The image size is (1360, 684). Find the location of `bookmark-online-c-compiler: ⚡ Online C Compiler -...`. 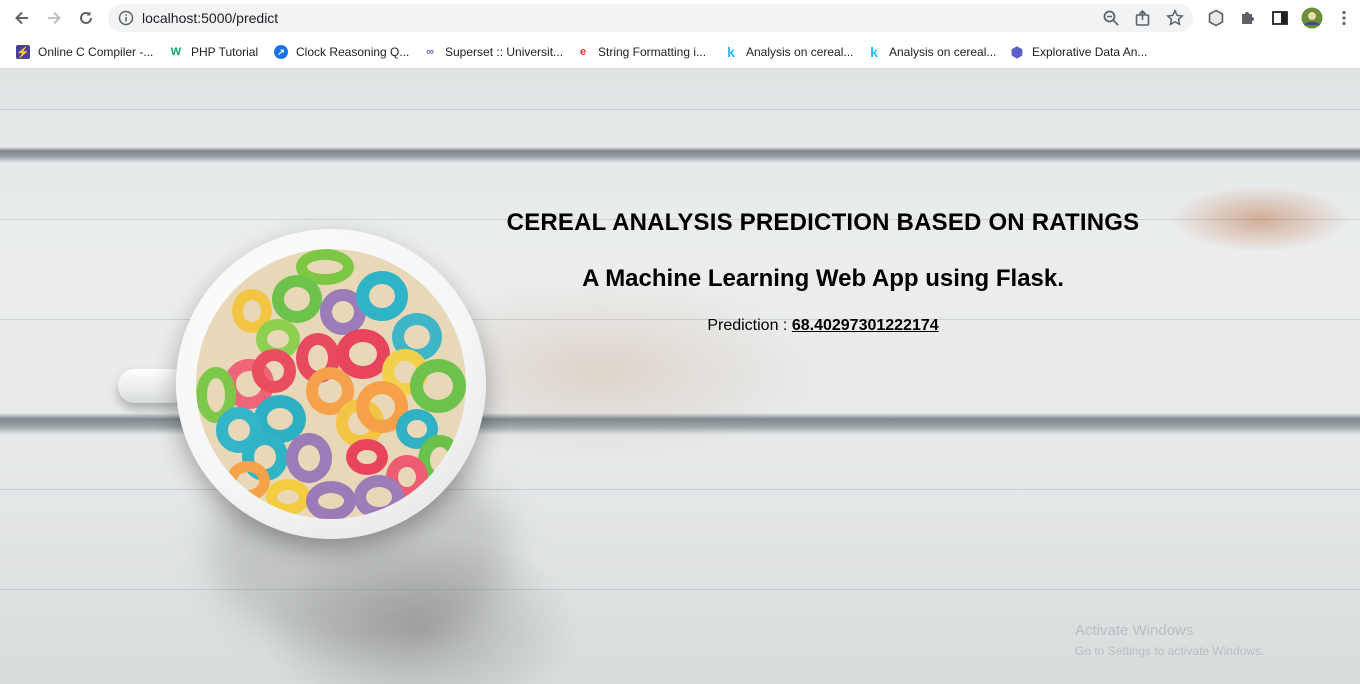

bookmark-online-c-compiler: ⚡ Online C Compiler -... is located at coordinates (84, 52).